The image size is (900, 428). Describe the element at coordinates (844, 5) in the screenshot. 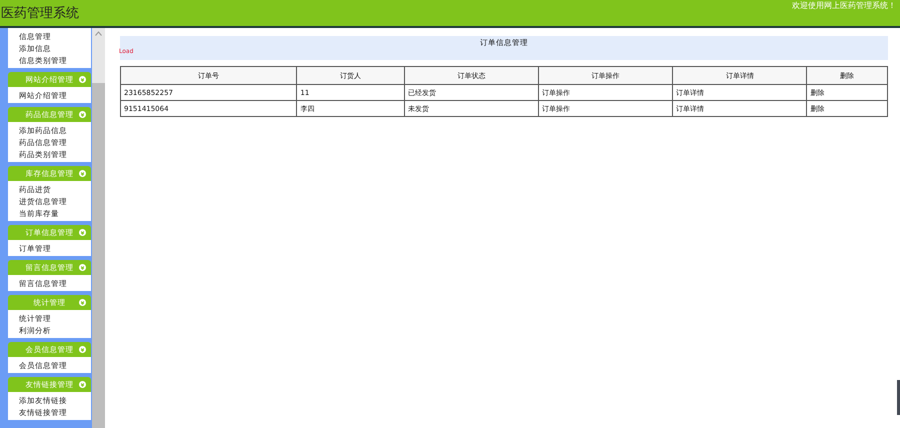

I see `welcome-text: 欢迎使用网上医药管理系统！` at that location.